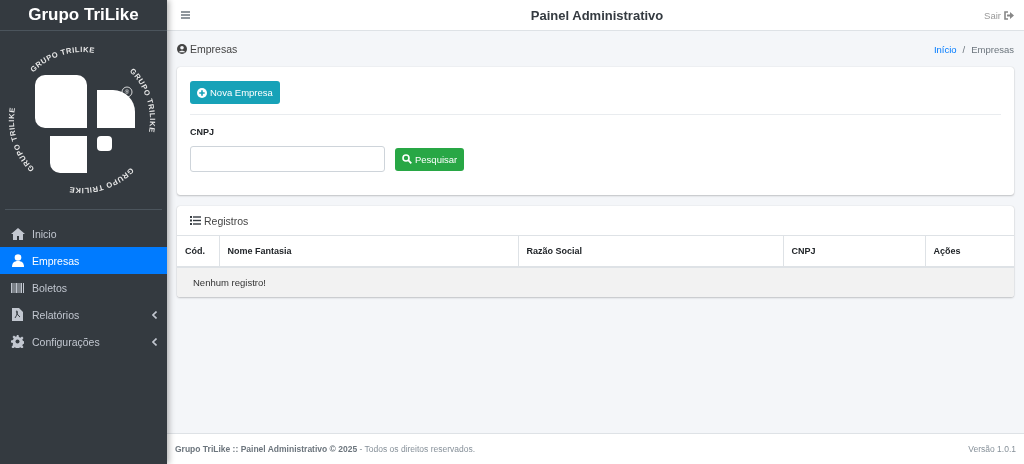 Image resolution: width=1024 pixels, height=464 pixels. What do you see at coordinates (83, 233) in the screenshot?
I see `sidebar-item: Inicio` at bounding box center [83, 233].